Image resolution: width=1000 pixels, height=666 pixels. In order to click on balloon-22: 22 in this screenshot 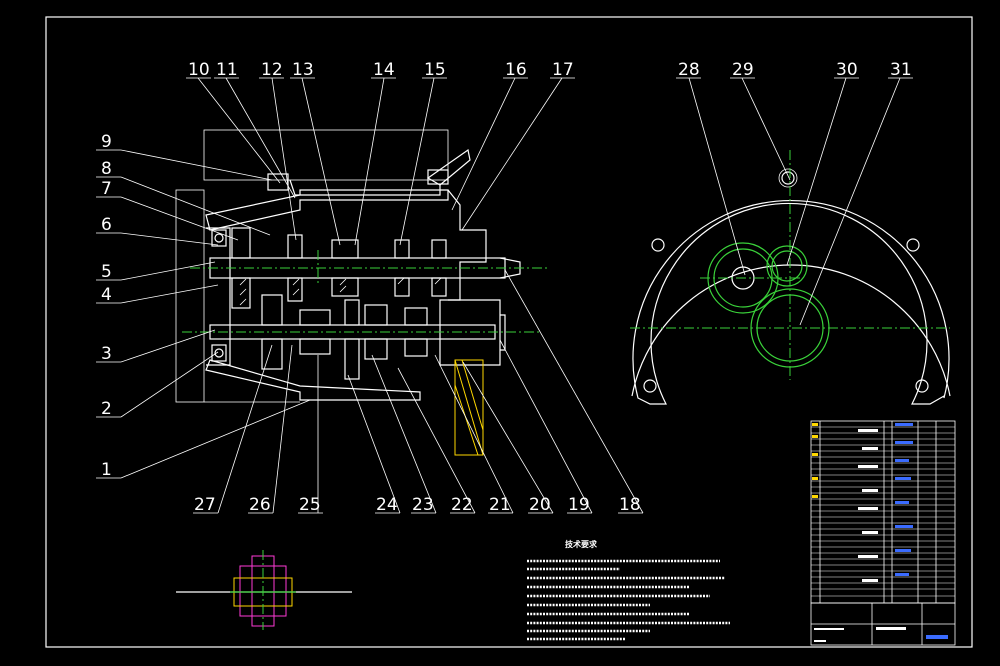, I will do `click(462, 505)`.